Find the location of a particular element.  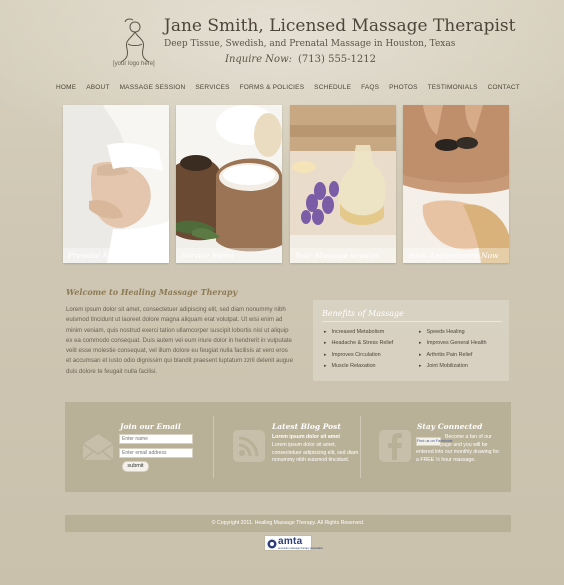

benefit-item: ▸ Arthritis Pain Relief is located at coordinates (452, 357).